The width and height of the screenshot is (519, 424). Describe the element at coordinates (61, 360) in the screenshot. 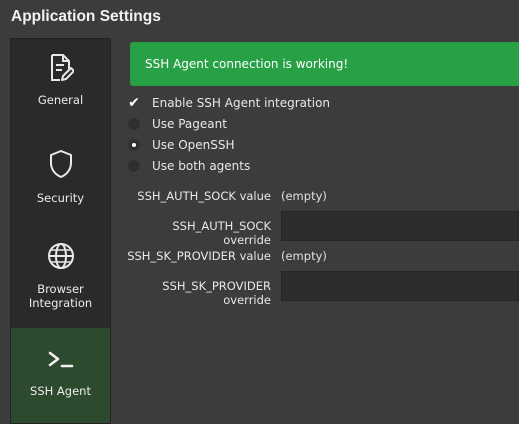

I see `terminal-prompt-icon` at that location.